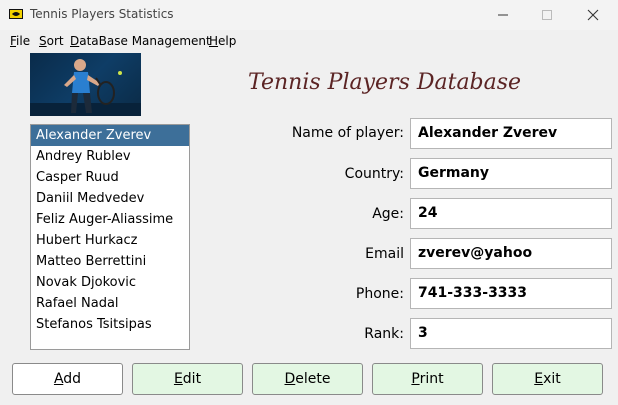  Describe the element at coordinates (51, 41) in the screenshot. I see `menu-sort: Sort` at that location.